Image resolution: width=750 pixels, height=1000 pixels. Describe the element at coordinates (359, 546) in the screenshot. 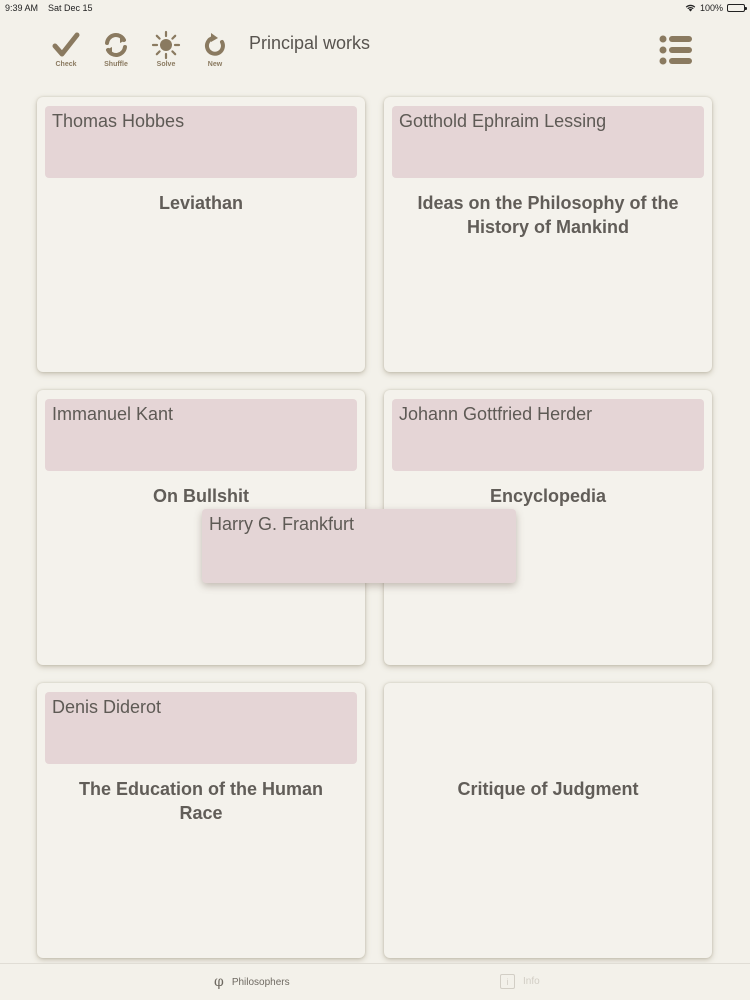

I see `dragged-philosopher-tile: Harry G. Frankfurt` at that location.